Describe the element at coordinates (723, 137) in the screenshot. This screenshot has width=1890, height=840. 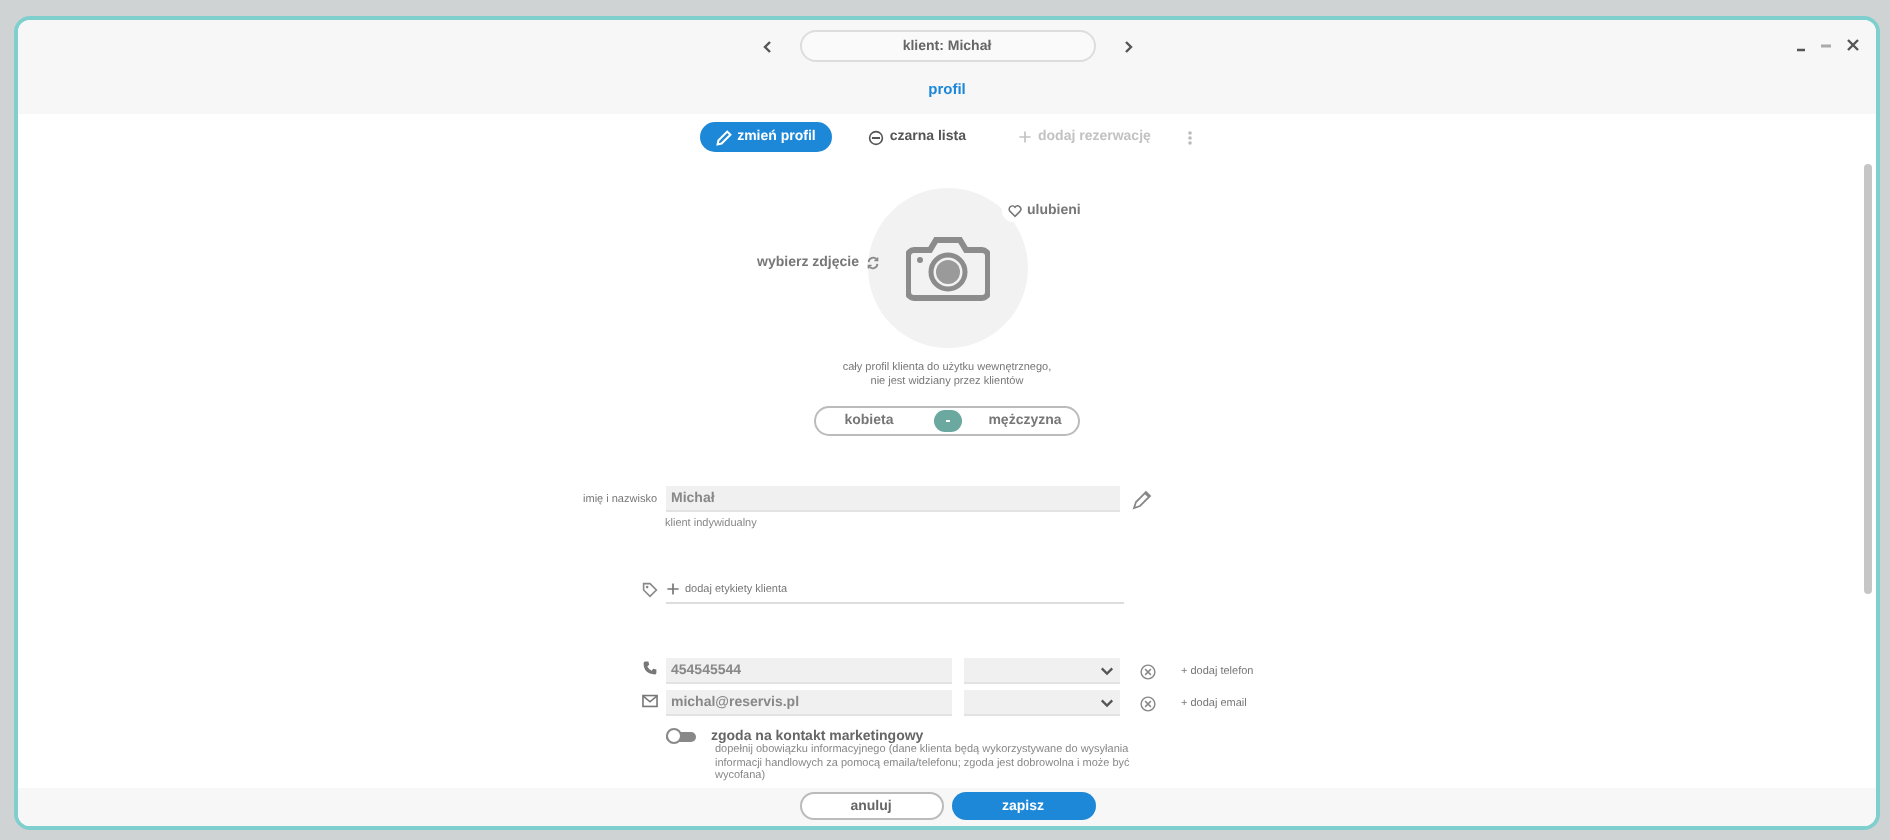
I see `pencil-icon` at that location.